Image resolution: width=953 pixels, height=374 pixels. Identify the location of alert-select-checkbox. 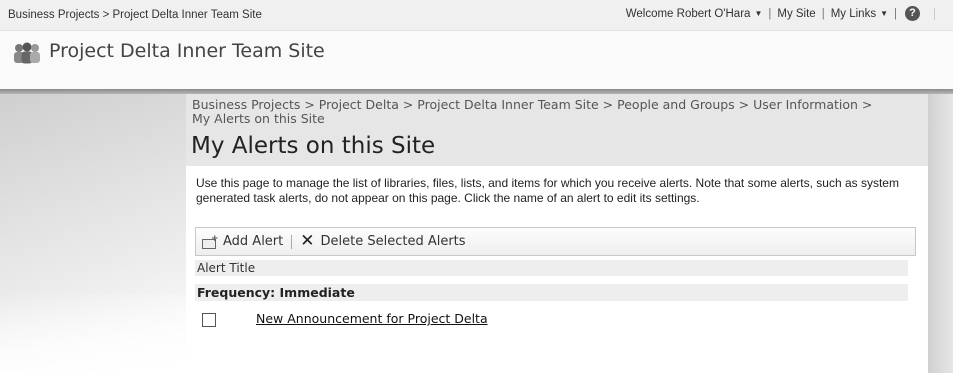
(209, 320).